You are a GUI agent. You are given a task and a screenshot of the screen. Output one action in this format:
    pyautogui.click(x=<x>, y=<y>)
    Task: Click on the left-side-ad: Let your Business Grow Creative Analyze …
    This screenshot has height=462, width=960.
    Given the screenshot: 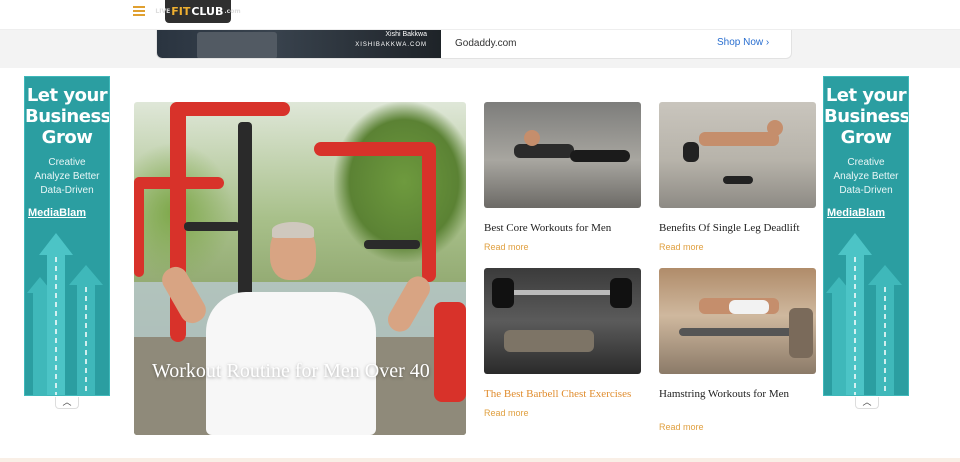 What is the action you would take?
    pyautogui.click(x=67, y=236)
    